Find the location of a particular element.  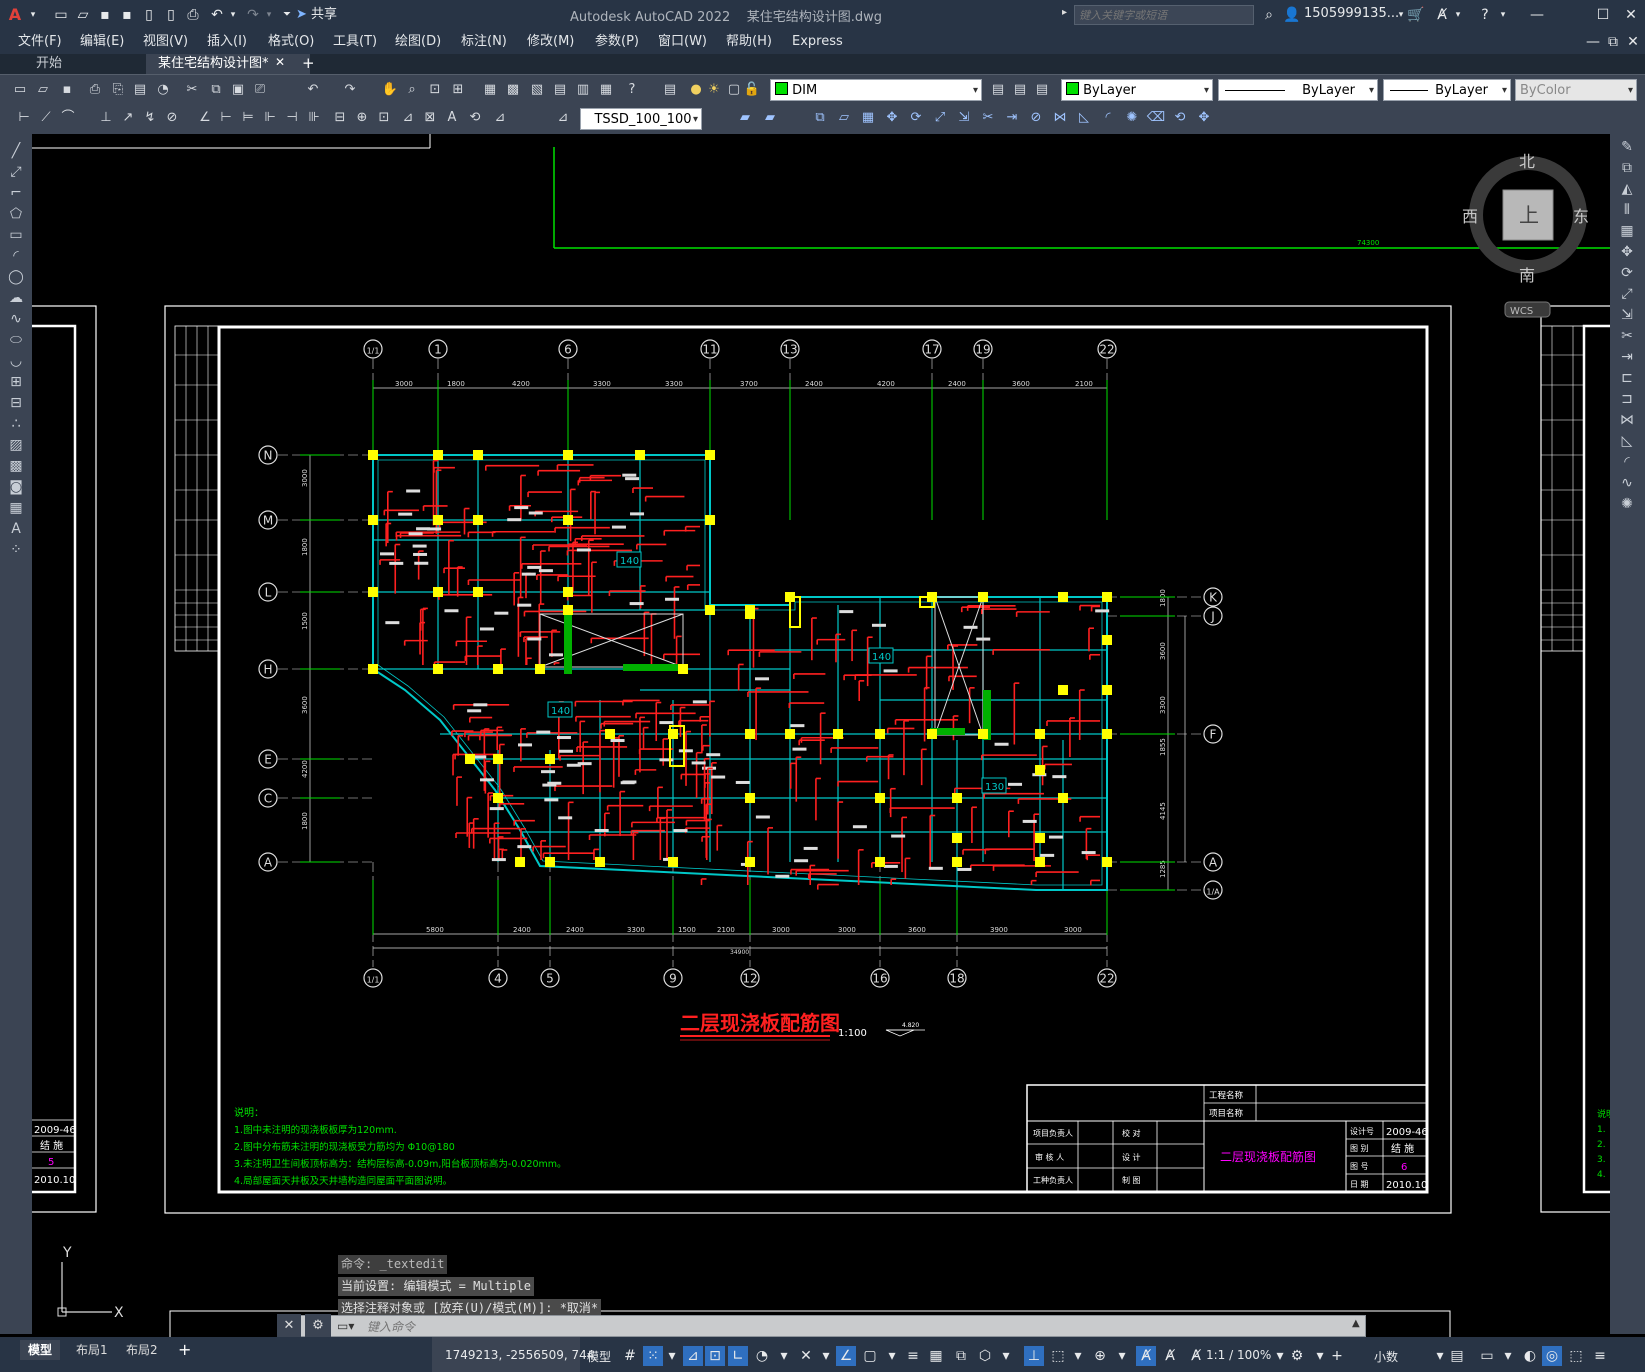

undo-chevron-icon: ▾ is located at coordinates (233, 15).